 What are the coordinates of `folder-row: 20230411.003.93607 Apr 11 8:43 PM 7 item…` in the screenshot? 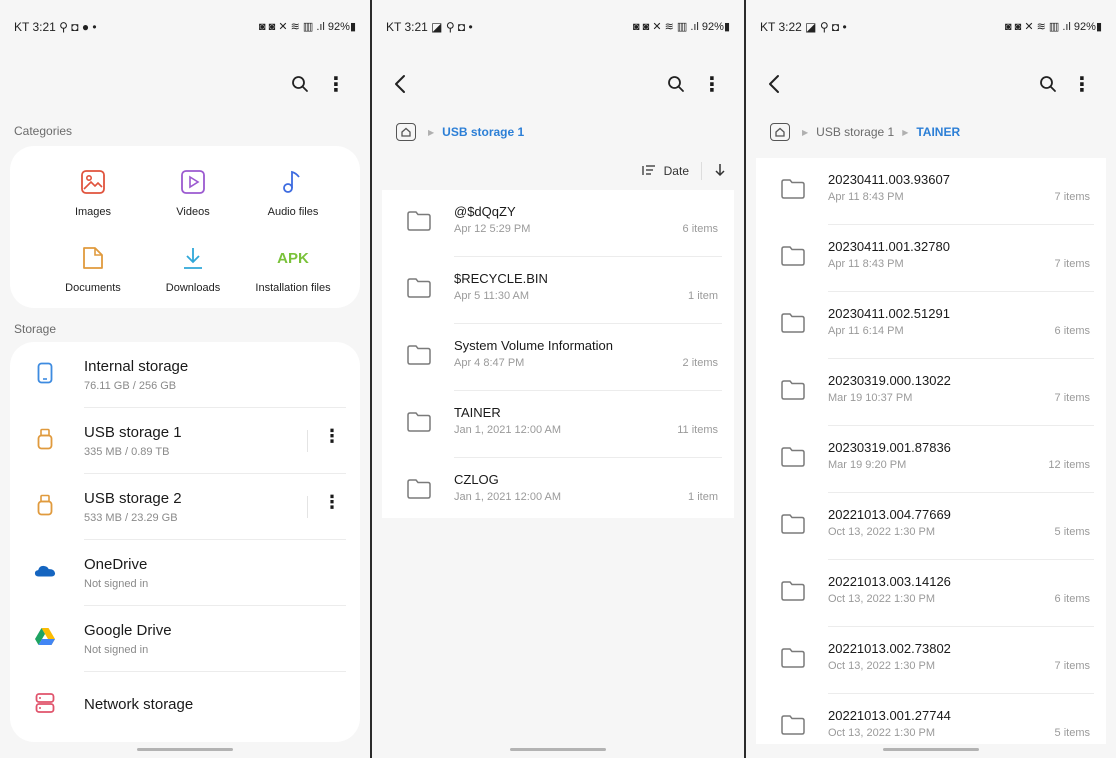 It's located at (931, 191).